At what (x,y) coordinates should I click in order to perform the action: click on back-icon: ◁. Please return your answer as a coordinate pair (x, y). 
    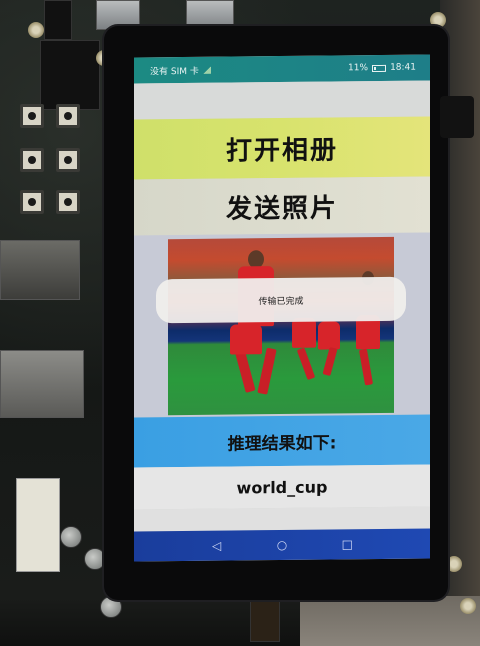
    Looking at the image, I should click on (217, 546).